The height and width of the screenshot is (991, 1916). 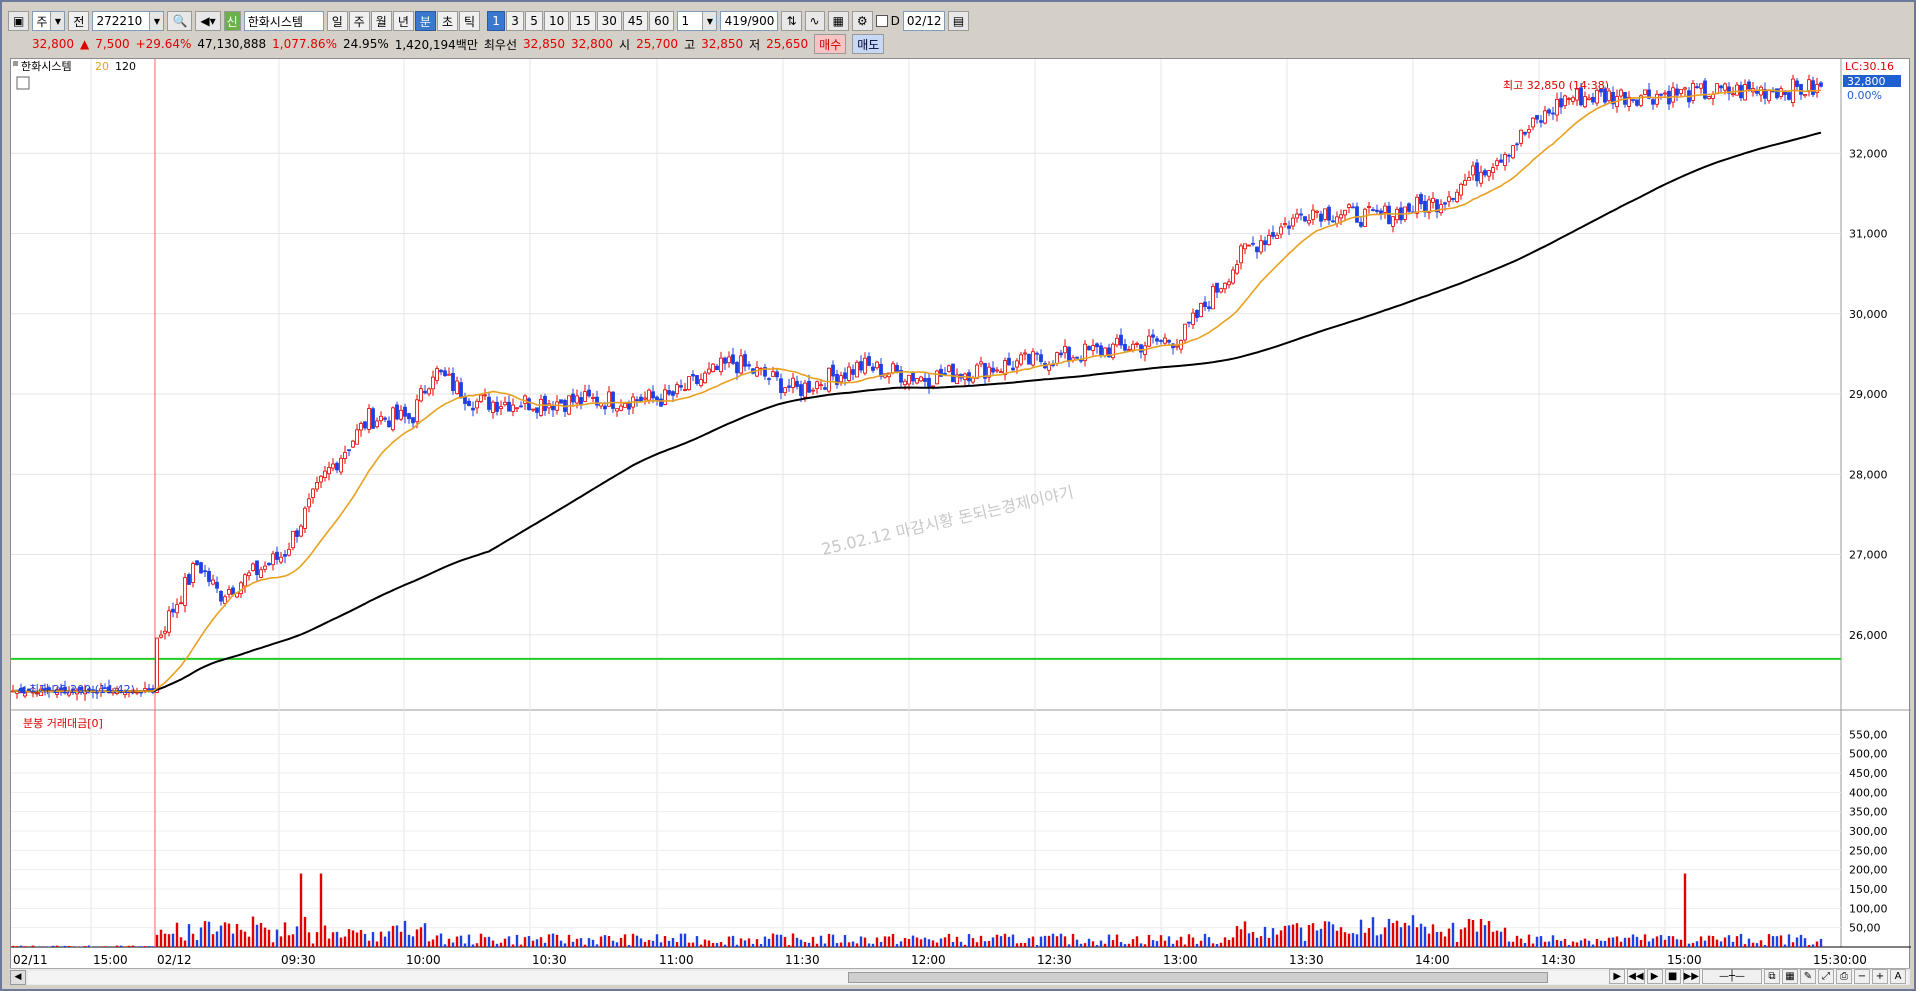 I want to click on zoom-in-icon: +, so click(x=1880, y=976).